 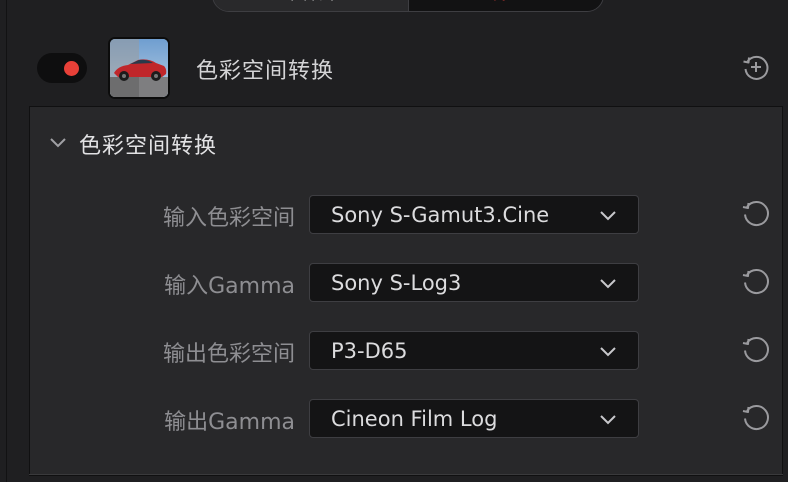 I want to click on top-segmented-tabs: 采样片 设置, so click(x=408, y=6).